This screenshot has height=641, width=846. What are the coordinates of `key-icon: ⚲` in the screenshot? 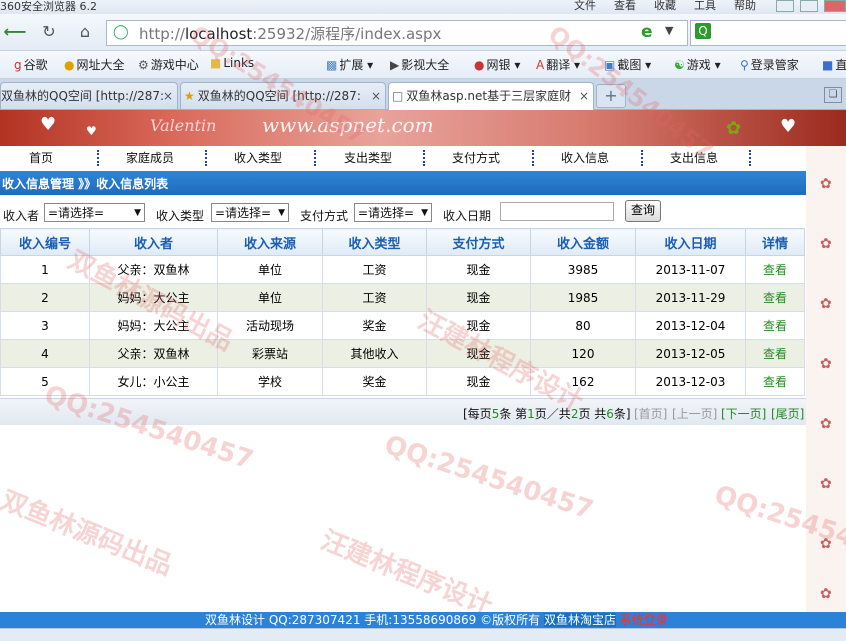 It's located at (744, 65).